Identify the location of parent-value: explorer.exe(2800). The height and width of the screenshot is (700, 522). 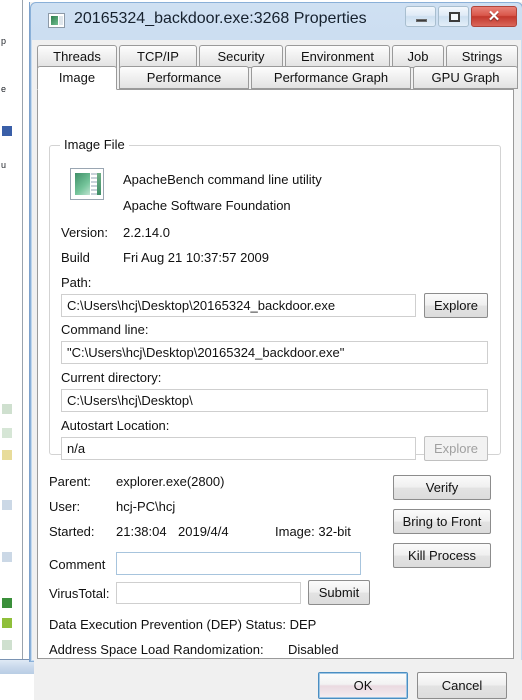
(170, 481).